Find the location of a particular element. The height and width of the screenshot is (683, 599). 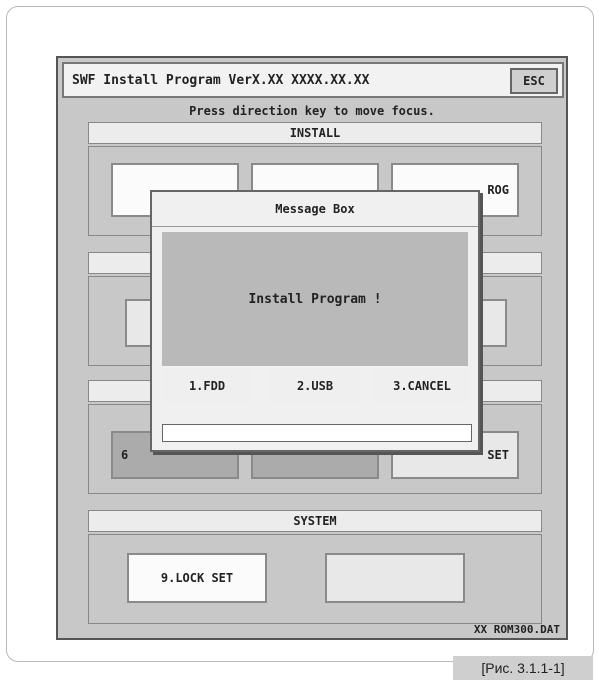

option-fdd-button: 1.FDD is located at coordinates (207, 386).